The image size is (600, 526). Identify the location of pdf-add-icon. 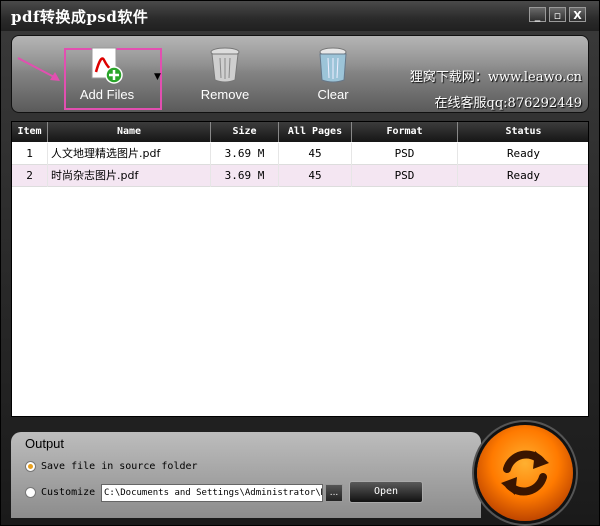
(107, 65).